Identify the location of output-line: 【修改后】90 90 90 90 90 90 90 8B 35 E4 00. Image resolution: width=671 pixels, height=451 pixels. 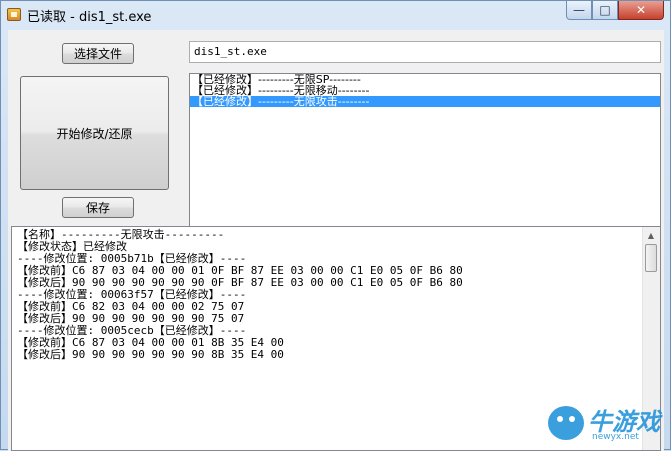
(150, 354).